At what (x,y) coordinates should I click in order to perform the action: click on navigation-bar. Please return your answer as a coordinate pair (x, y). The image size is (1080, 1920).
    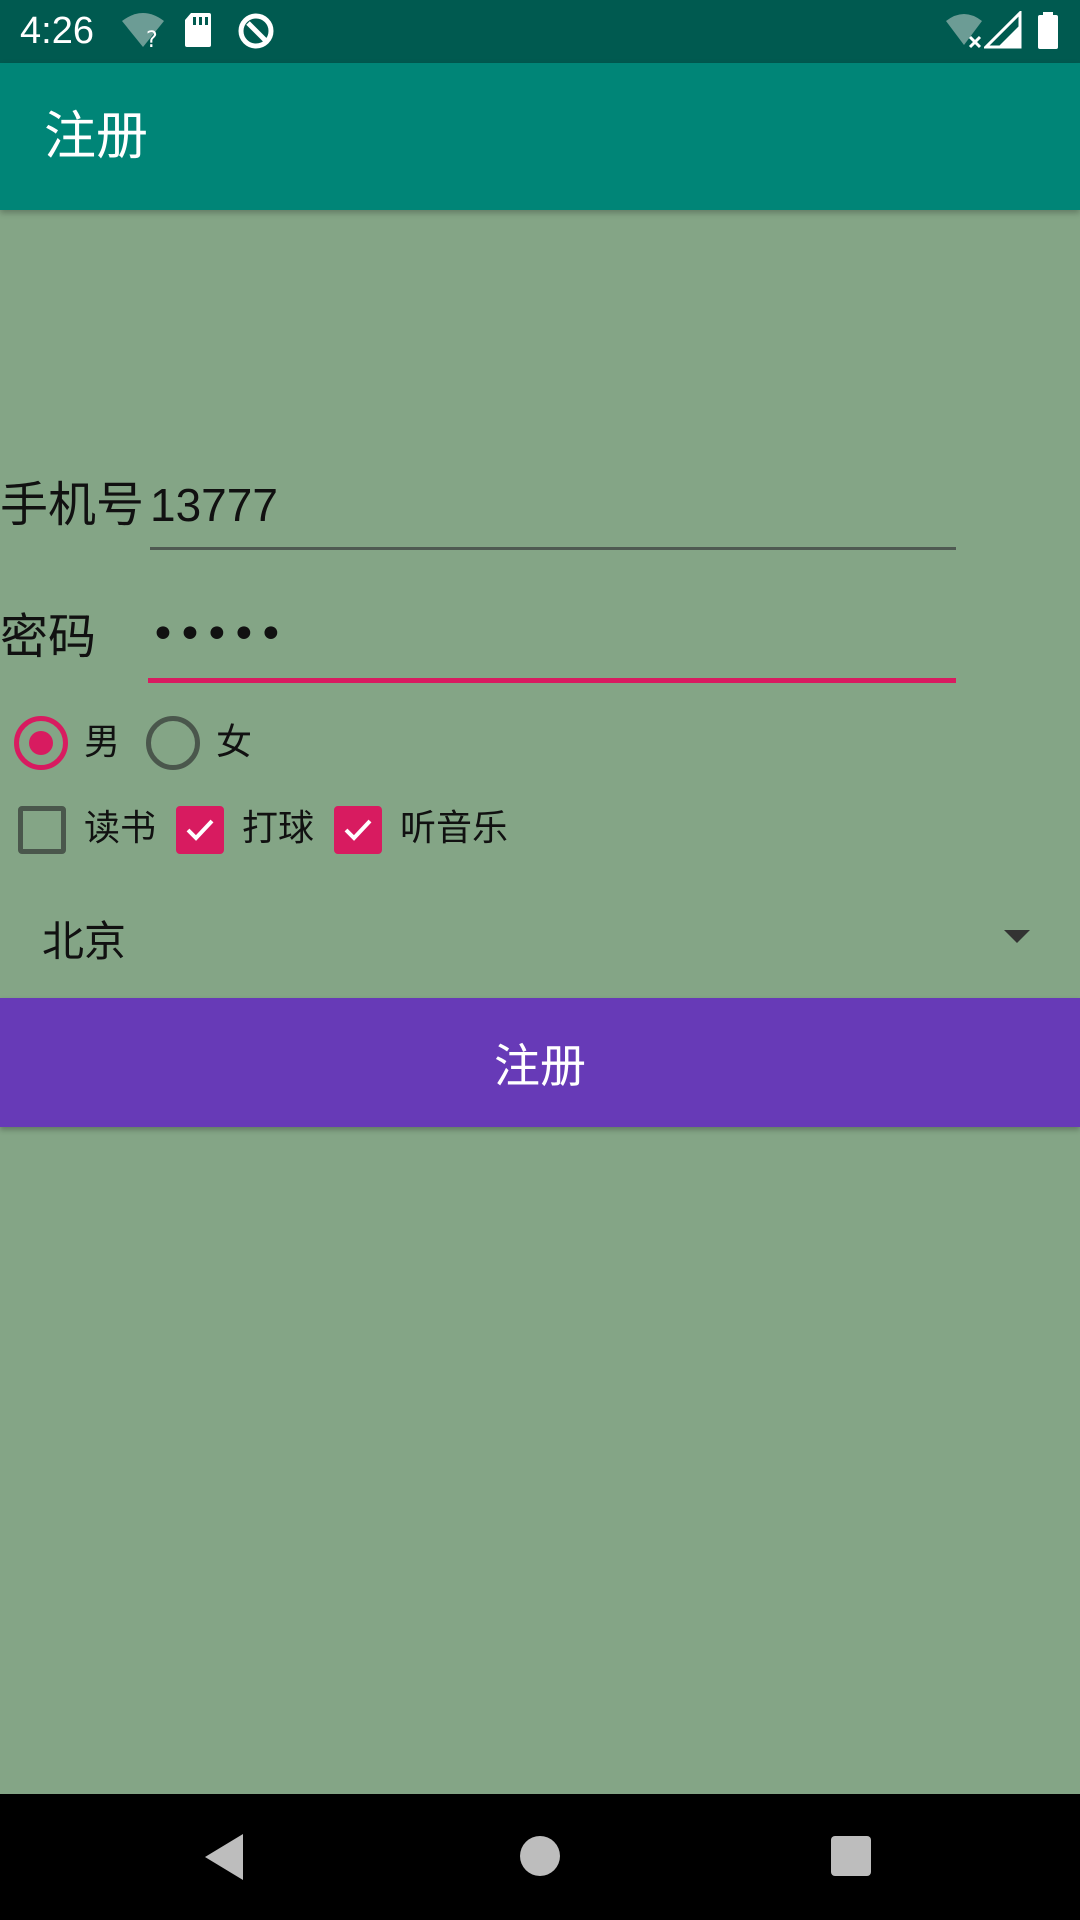
    Looking at the image, I should click on (540, 1857).